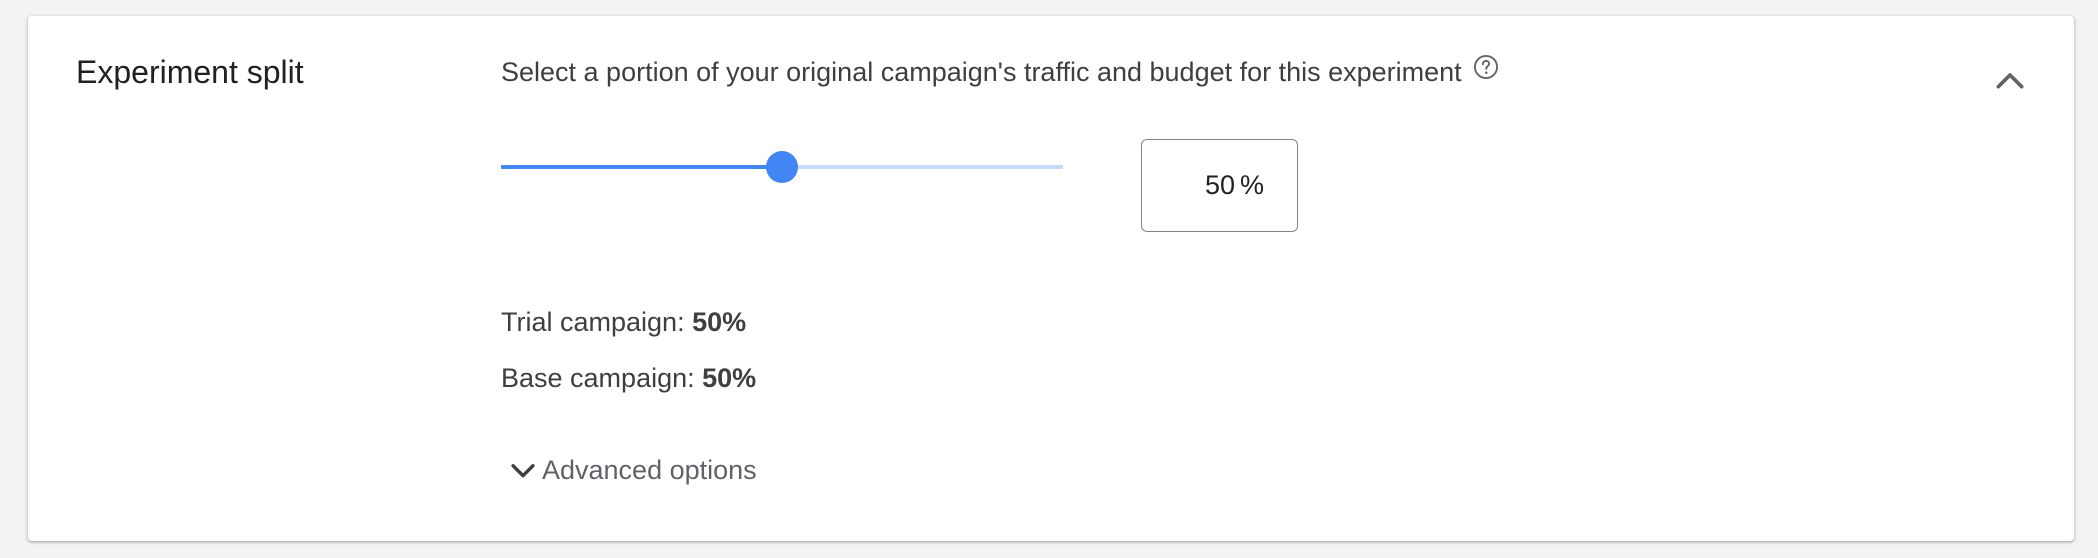  I want to click on chevron-up-icon, so click(2010, 81).